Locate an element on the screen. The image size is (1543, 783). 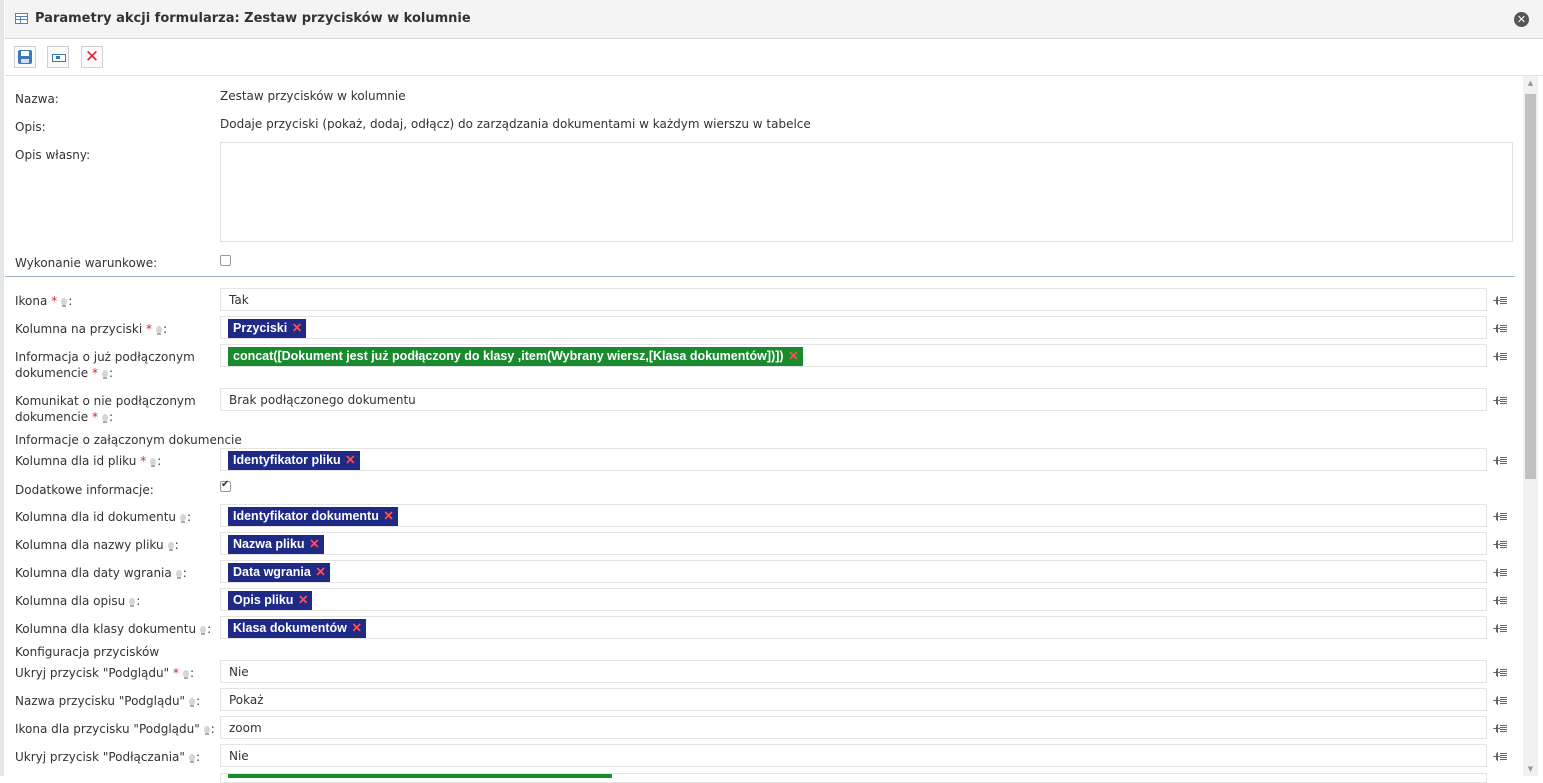
background-strip is located at coordinates (2, 388).